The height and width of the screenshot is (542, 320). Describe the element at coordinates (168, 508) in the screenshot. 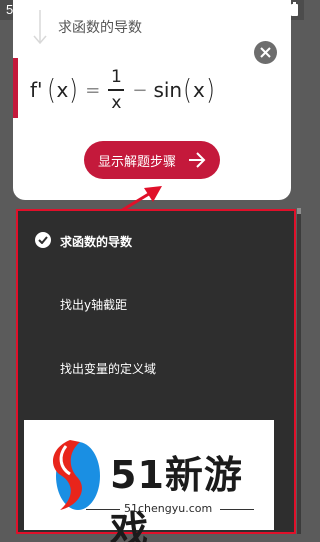

I see `watermark-domain: 51chengyu.com` at that location.